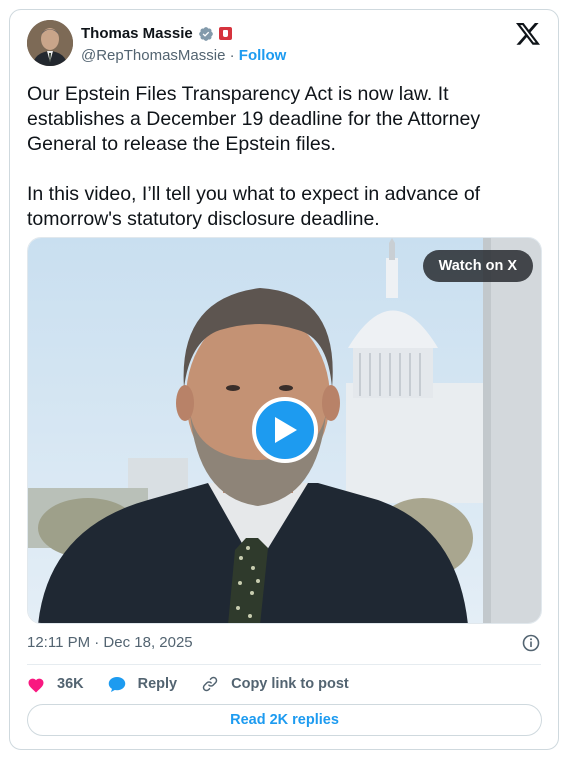  I want to click on author-handle: @RepThomasMassie, so click(153, 55).